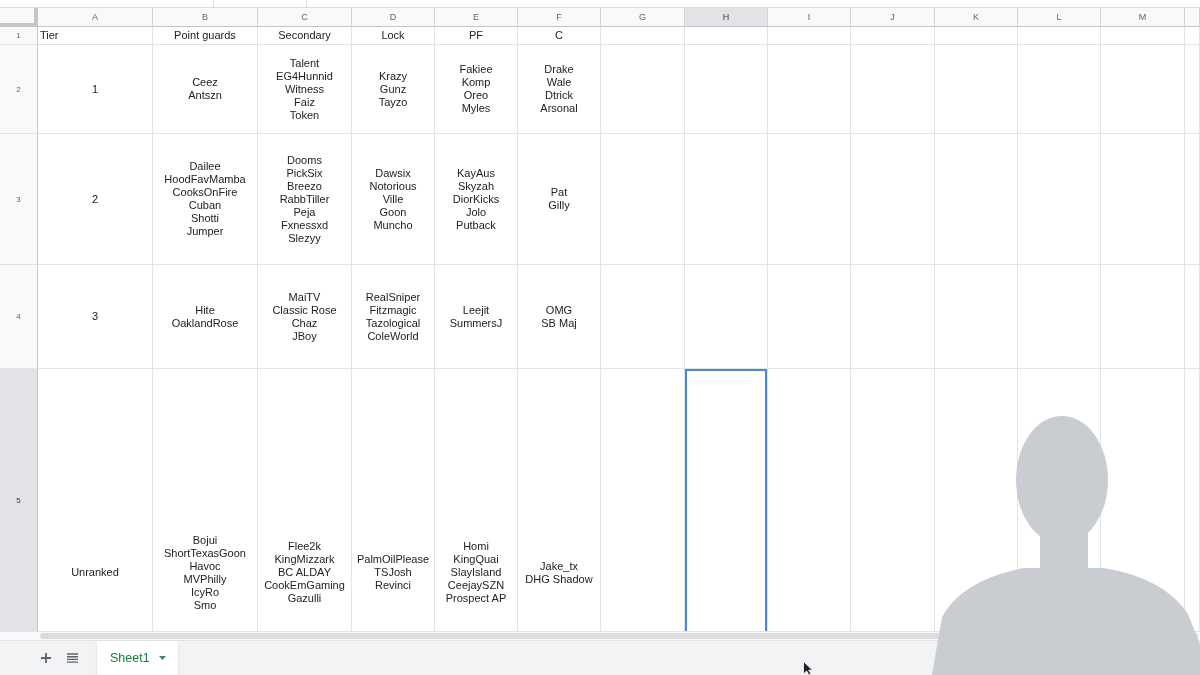 The width and height of the screenshot is (1200, 675). I want to click on table-cell: Ceez Antszn, so click(205, 89).